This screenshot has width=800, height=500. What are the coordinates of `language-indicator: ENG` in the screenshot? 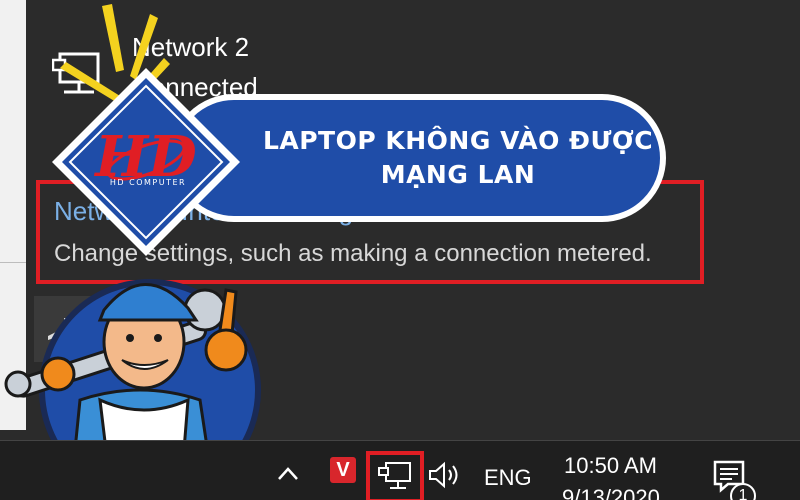 It's located at (508, 478).